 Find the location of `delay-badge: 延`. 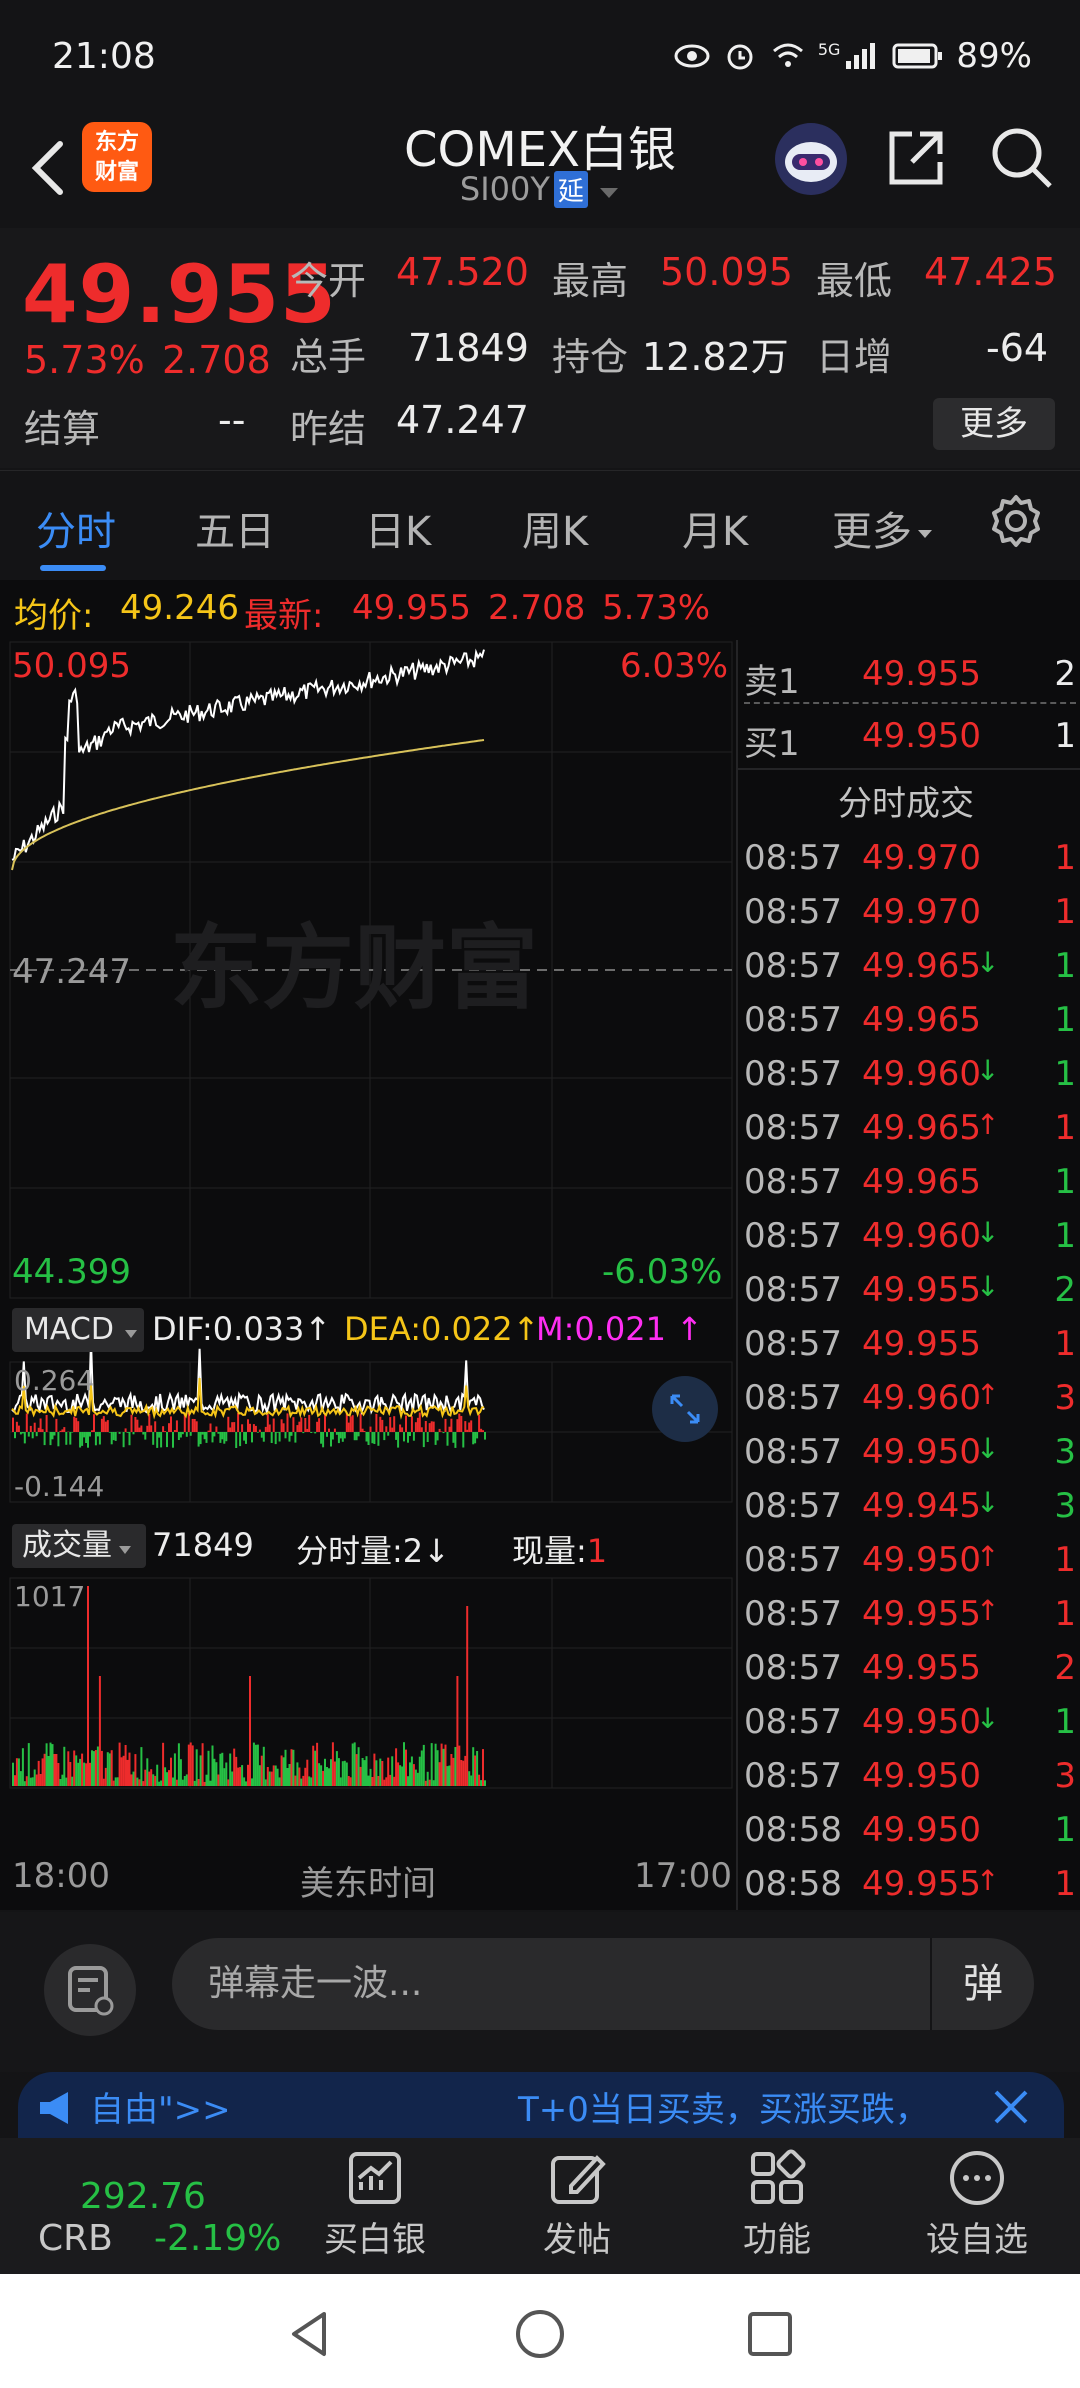

delay-badge: 延 is located at coordinates (570, 189).